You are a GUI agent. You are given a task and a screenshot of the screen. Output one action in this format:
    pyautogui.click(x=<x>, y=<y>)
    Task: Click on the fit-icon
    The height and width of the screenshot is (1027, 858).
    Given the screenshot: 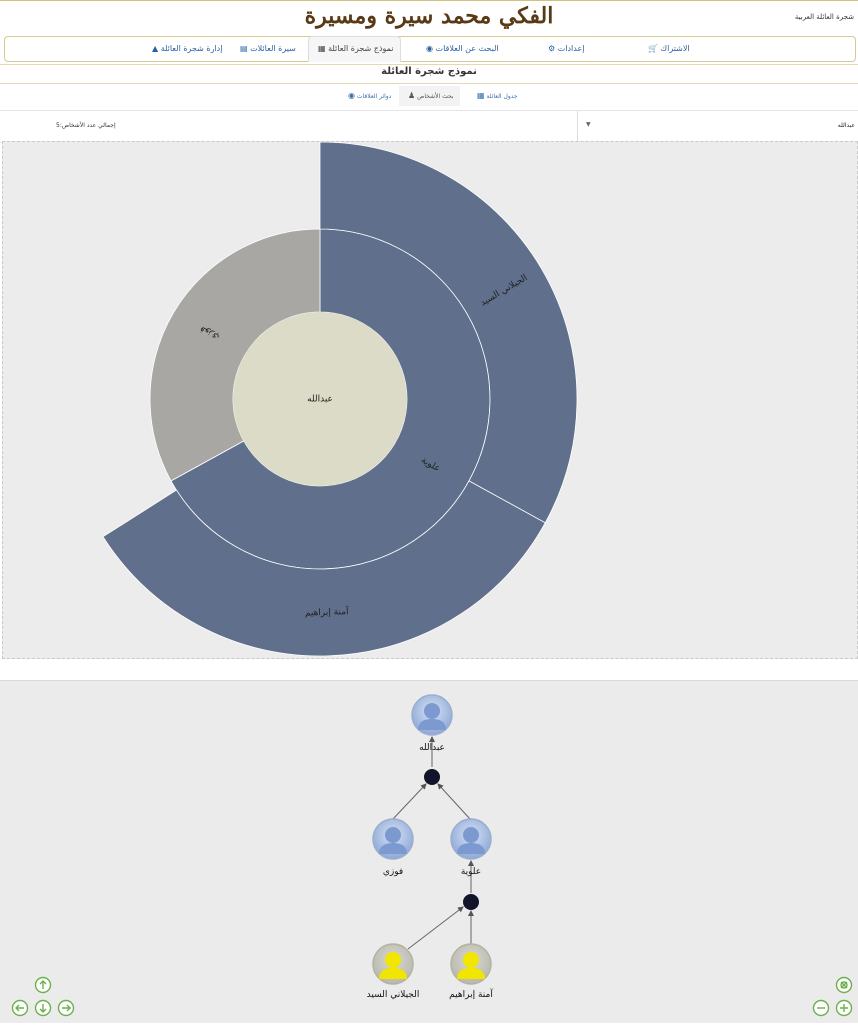 What is the action you would take?
    pyautogui.click(x=844, y=985)
    